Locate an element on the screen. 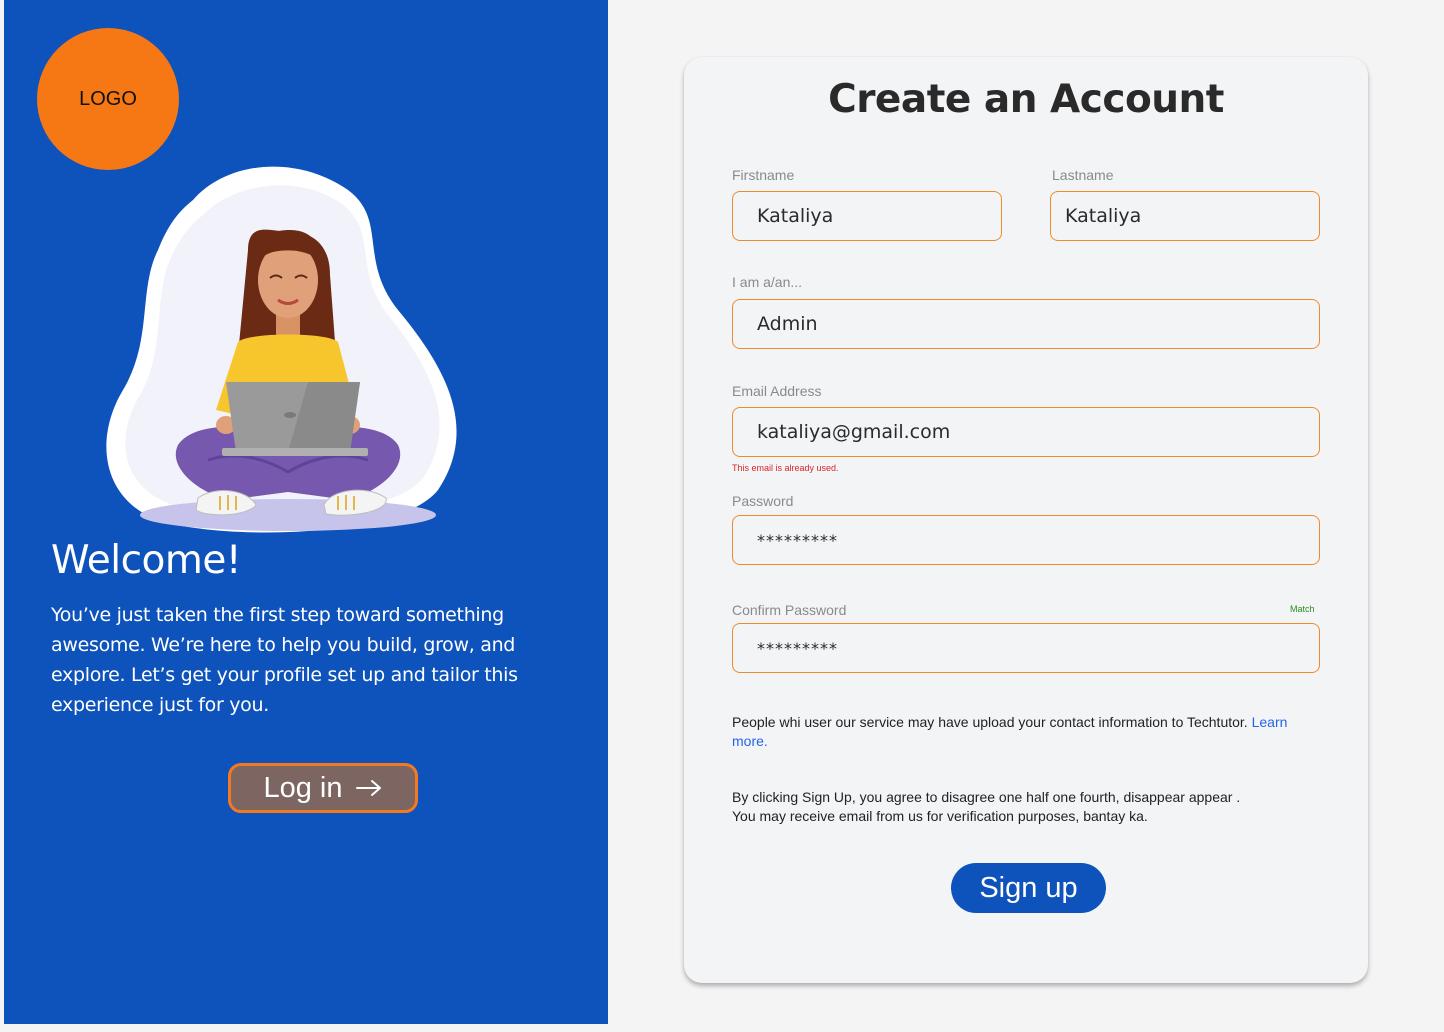  lastname-label: Lastname is located at coordinates (1083, 175).